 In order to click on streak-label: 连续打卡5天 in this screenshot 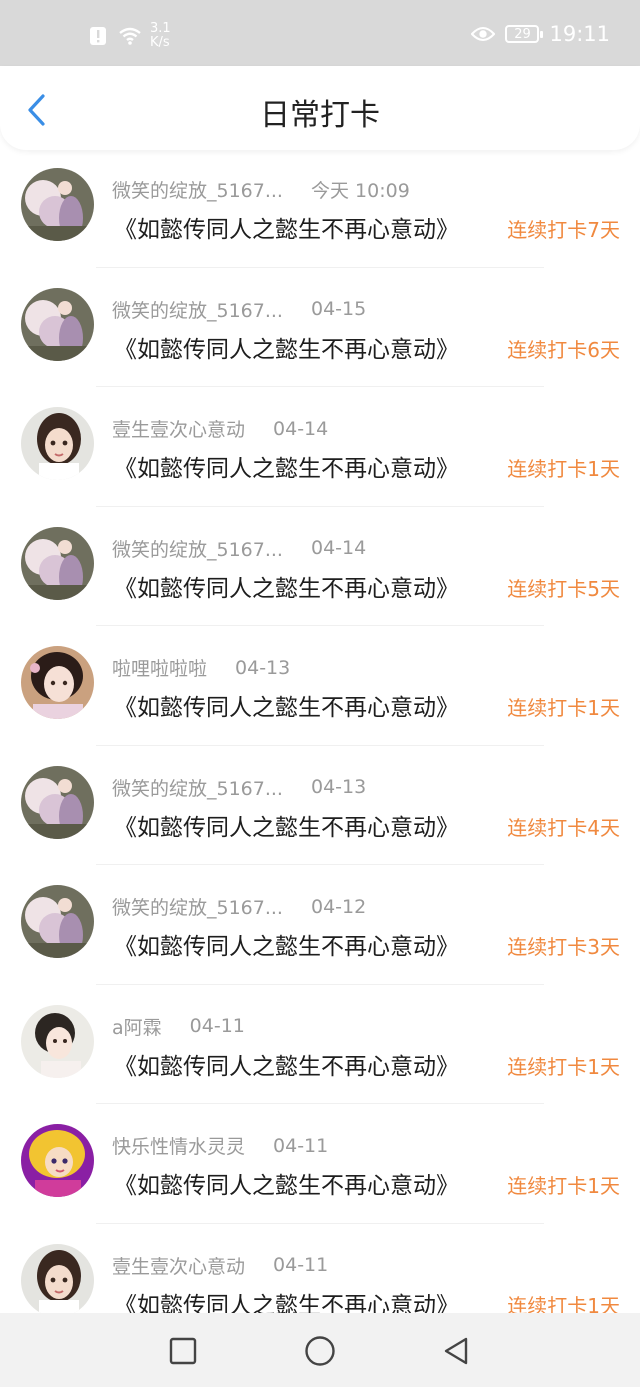, I will do `click(563, 588)`.